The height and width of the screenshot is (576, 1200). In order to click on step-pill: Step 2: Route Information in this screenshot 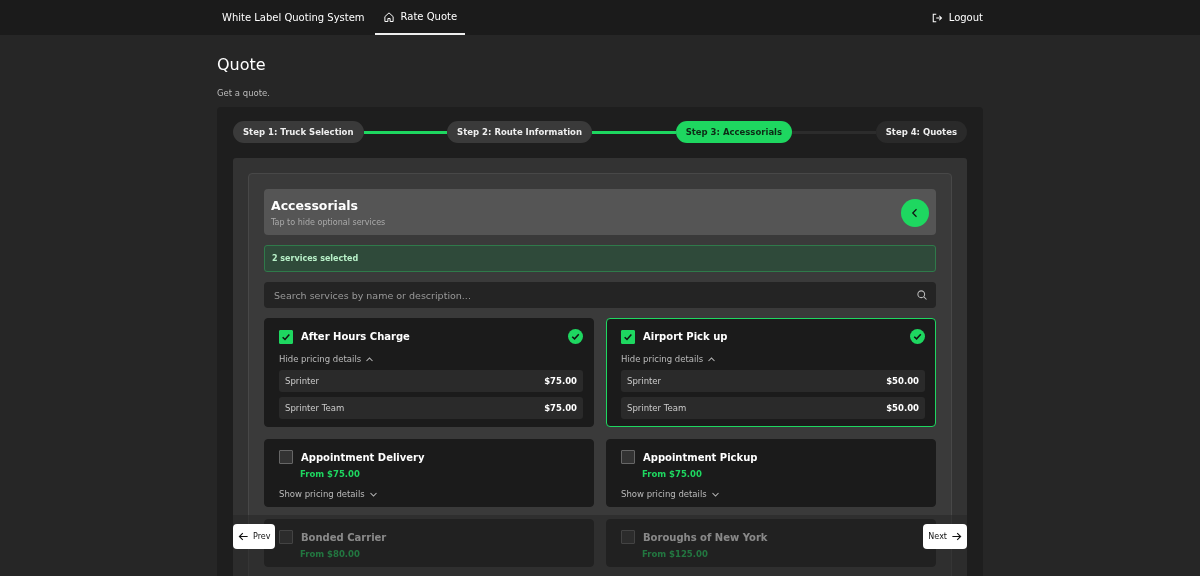, I will do `click(519, 132)`.